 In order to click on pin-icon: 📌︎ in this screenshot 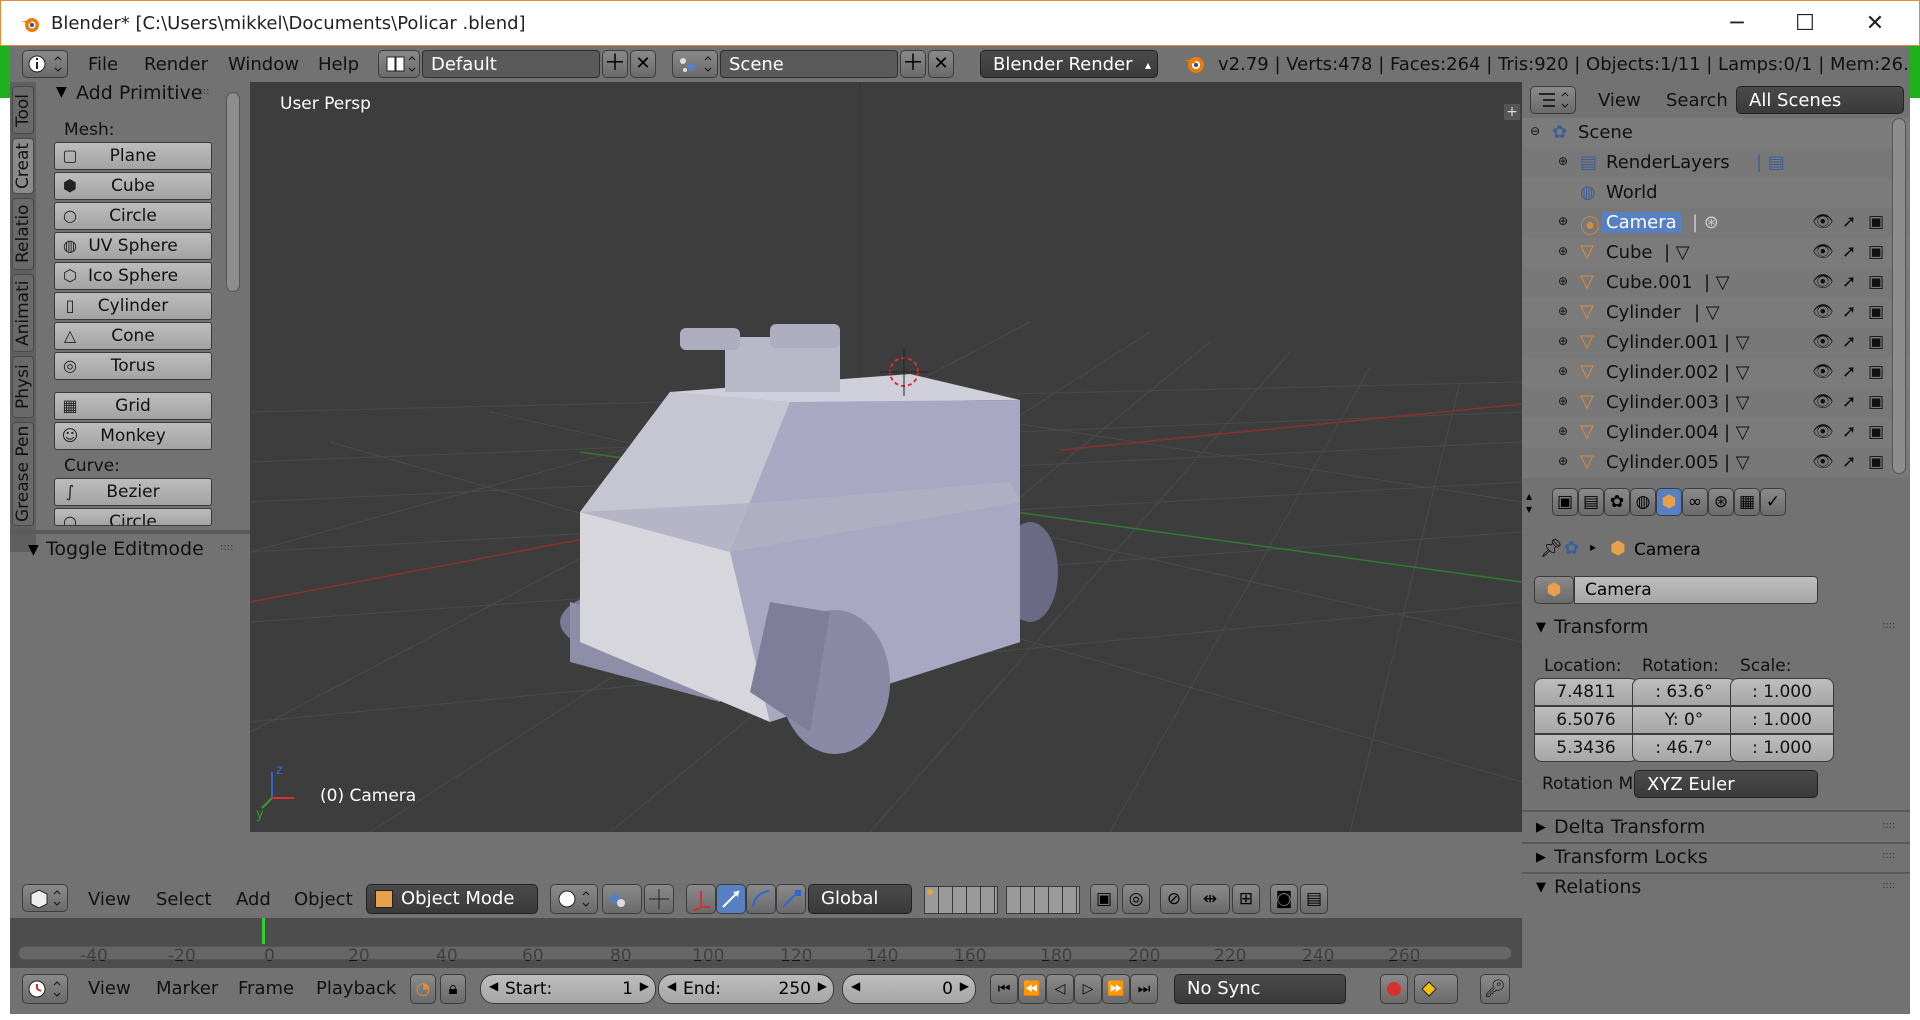, I will do `click(1551, 548)`.